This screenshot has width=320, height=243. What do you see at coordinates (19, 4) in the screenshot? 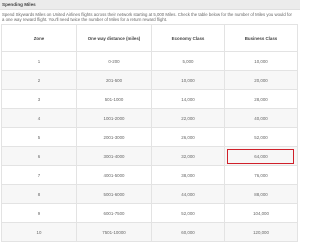
I see `section-title: Spending Miles` at bounding box center [19, 4].